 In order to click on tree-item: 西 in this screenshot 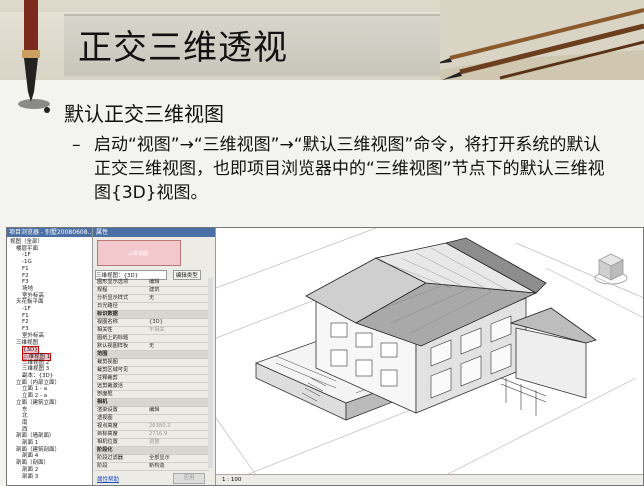, I will do `click(25, 430)`.